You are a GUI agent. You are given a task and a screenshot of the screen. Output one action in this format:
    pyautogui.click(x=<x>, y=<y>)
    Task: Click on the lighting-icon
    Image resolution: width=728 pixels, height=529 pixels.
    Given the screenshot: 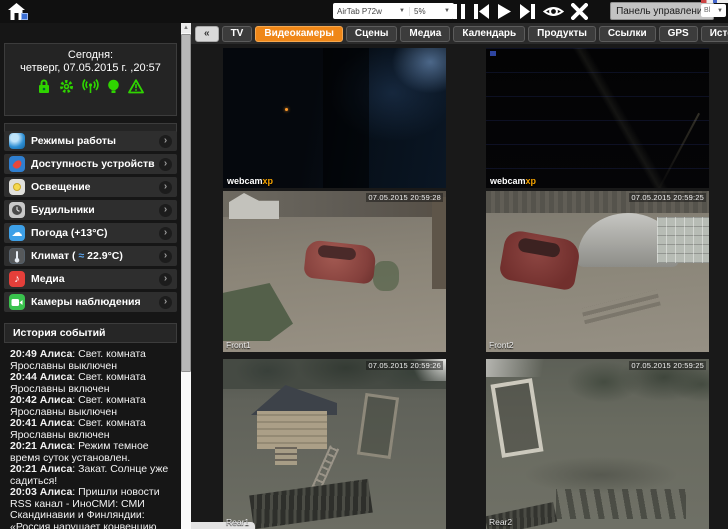 What is the action you would take?
    pyautogui.click(x=17, y=187)
    